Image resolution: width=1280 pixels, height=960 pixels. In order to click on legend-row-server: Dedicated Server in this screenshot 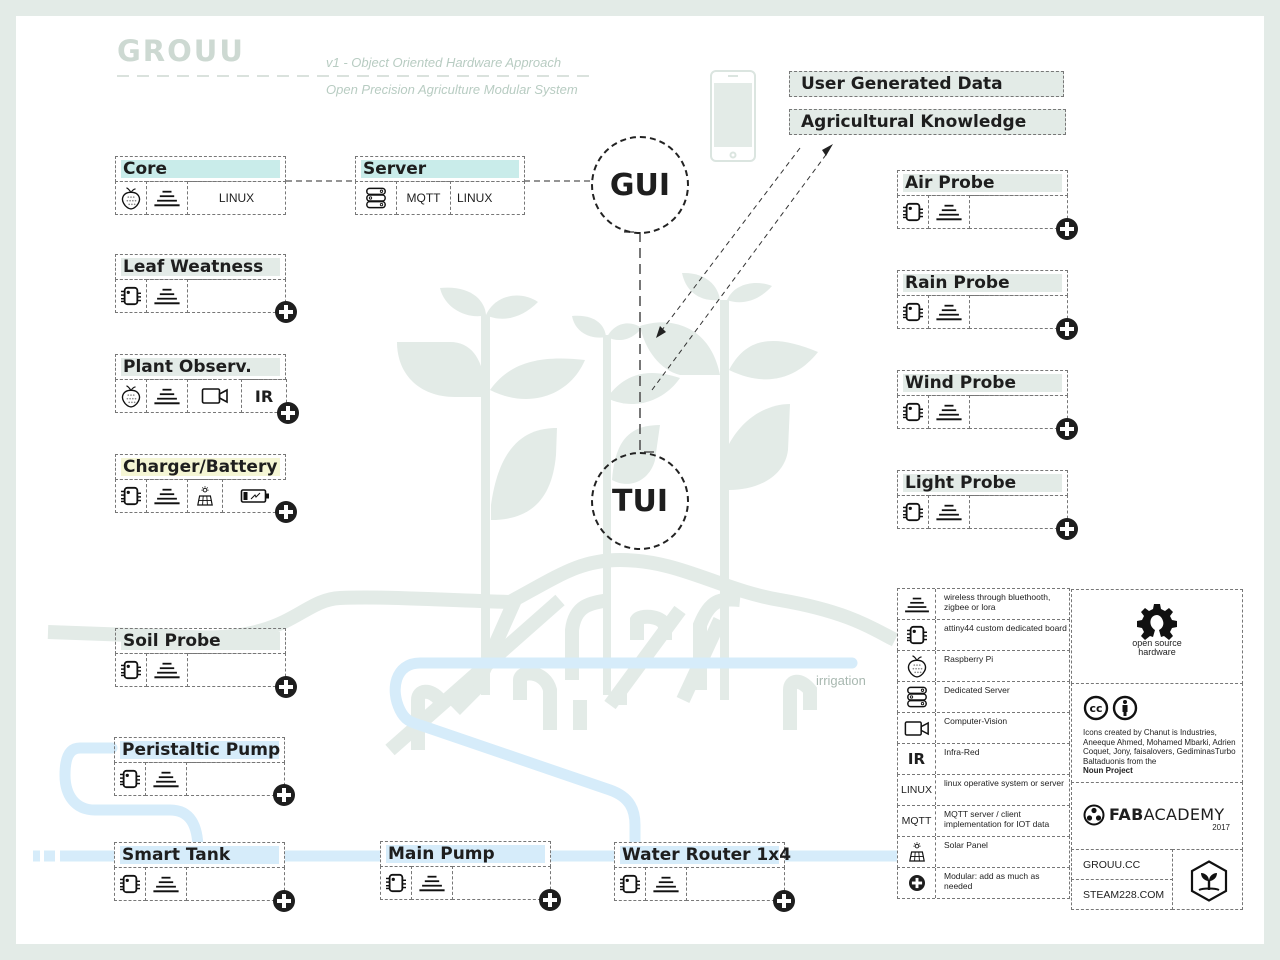, I will do `click(983, 697)`.